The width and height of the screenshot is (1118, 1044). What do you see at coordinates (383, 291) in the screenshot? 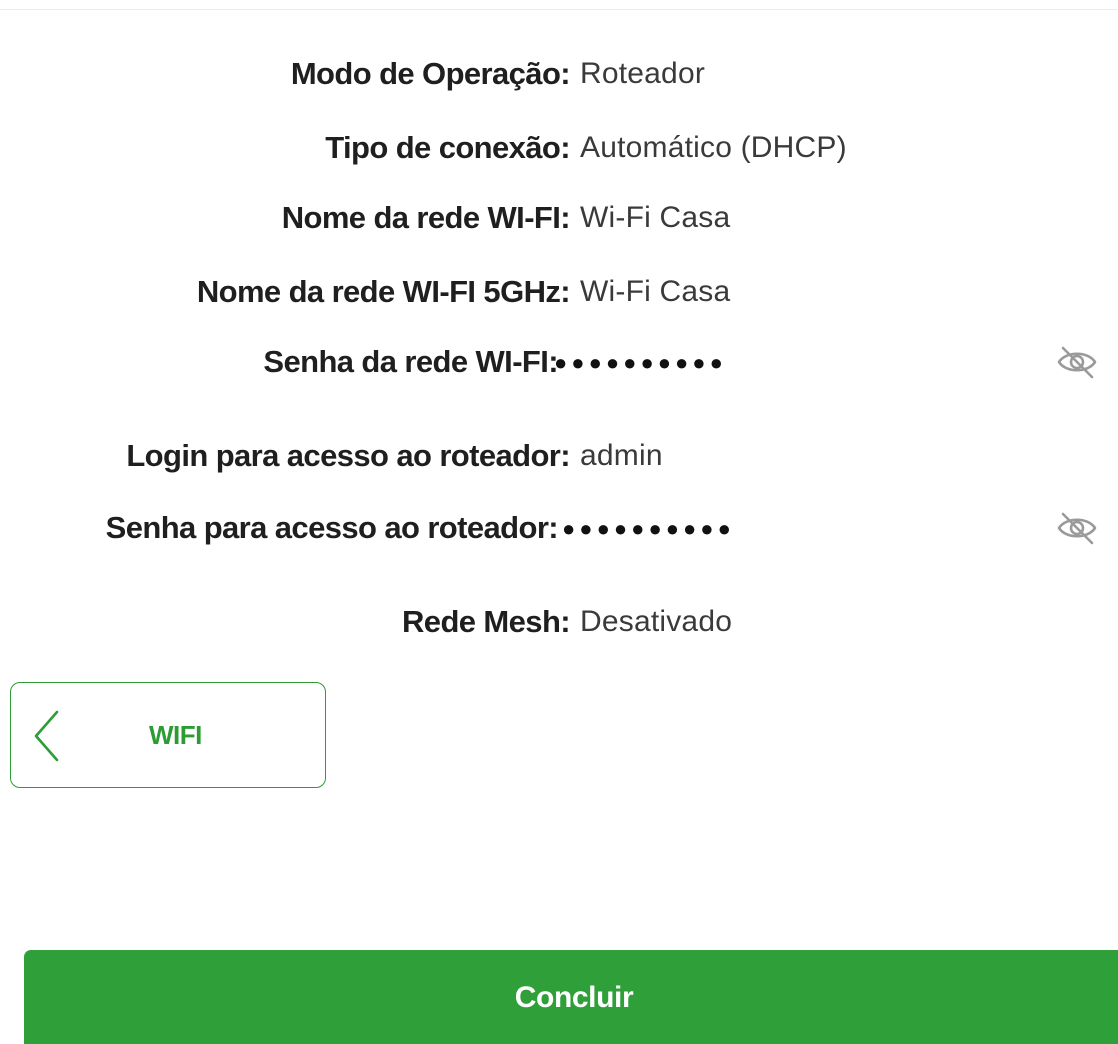
I see `wifi-5ghz-name-label: Nome da rede WI-FI 5GHz:` at bounding box center [383, 291].